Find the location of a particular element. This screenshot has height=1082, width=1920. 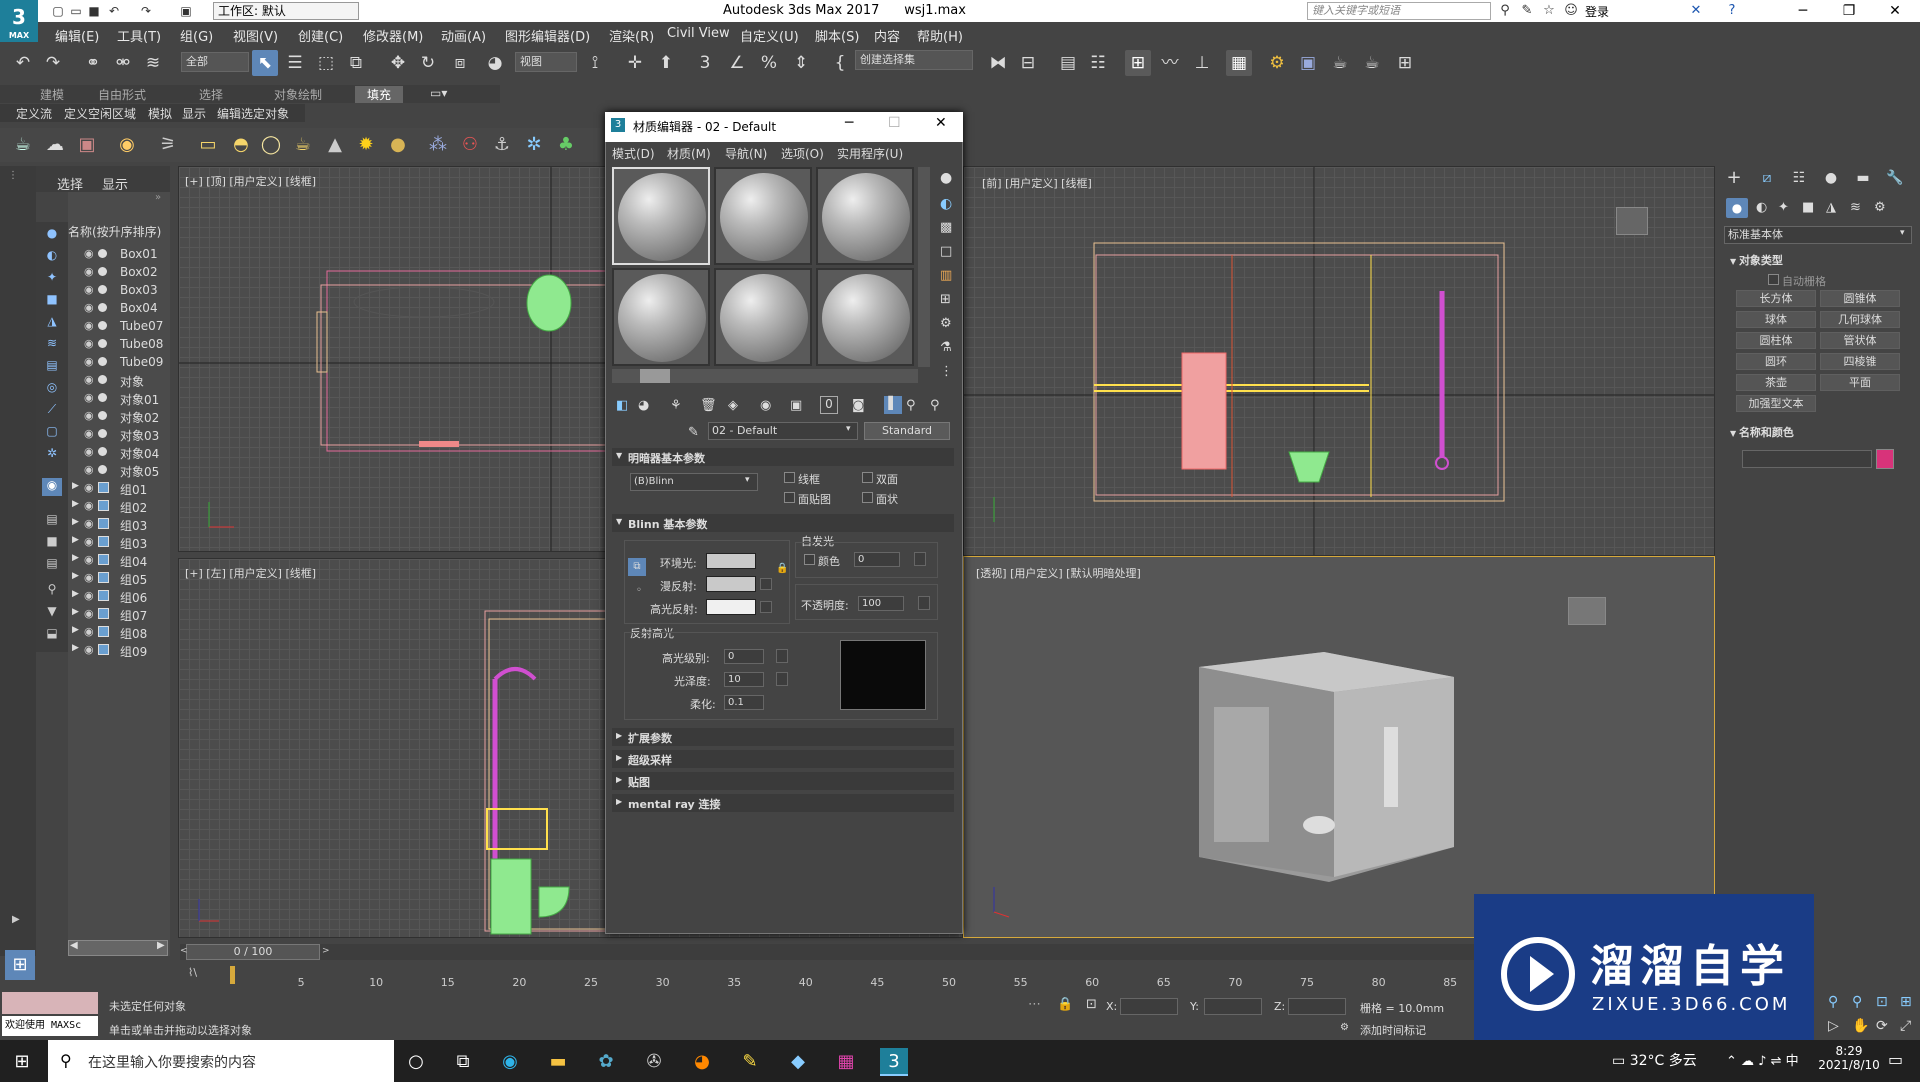

zoom-extents-icon: ⊡ is located at coordinates (1882, 1002).